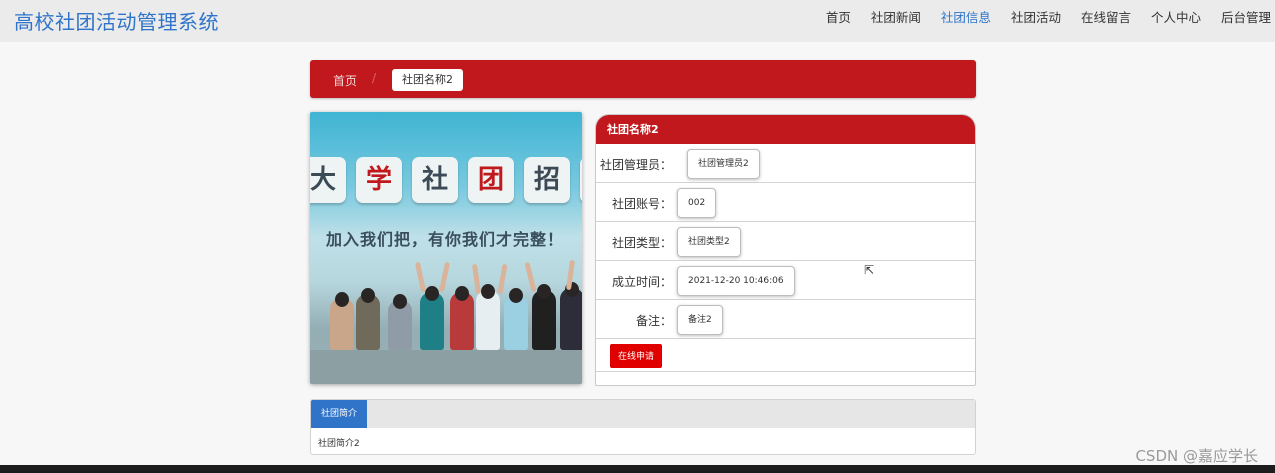 The image size is (1275, 473). Describe the element at coordinates (785, 355) in the screenshot. I see `action-row: 在线申请` at that location.